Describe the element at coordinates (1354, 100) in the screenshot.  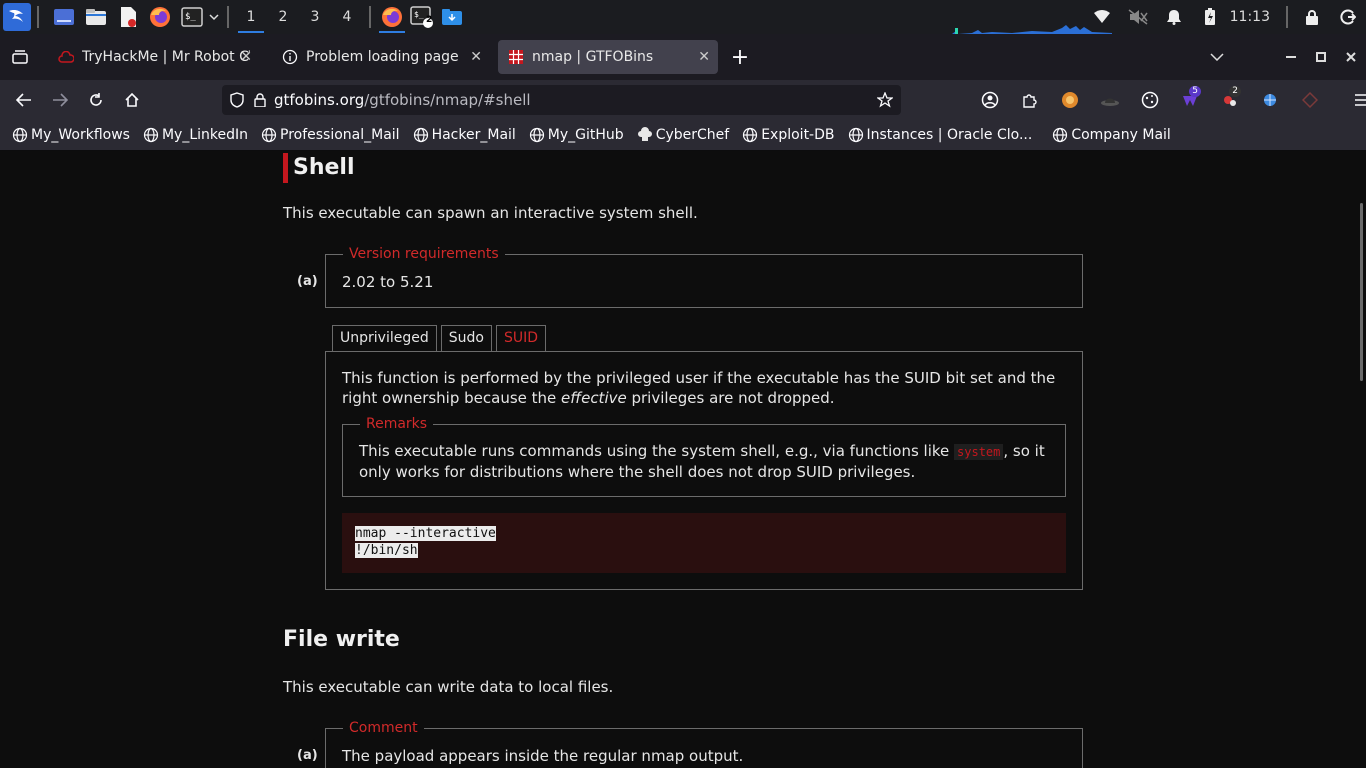
I see `app-menu-hamburger-icon` at that location.